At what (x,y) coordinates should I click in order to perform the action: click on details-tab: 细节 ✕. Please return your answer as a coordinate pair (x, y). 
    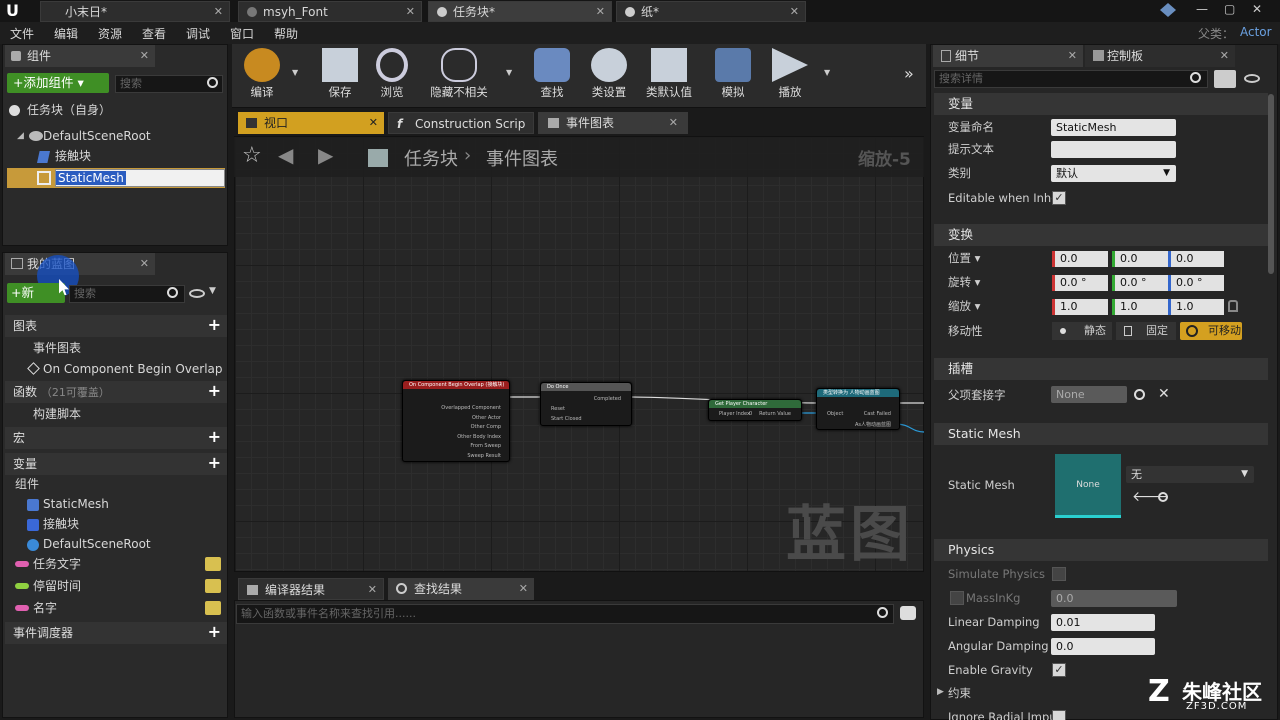
    Looking at the image, I should click on (1008, 56).